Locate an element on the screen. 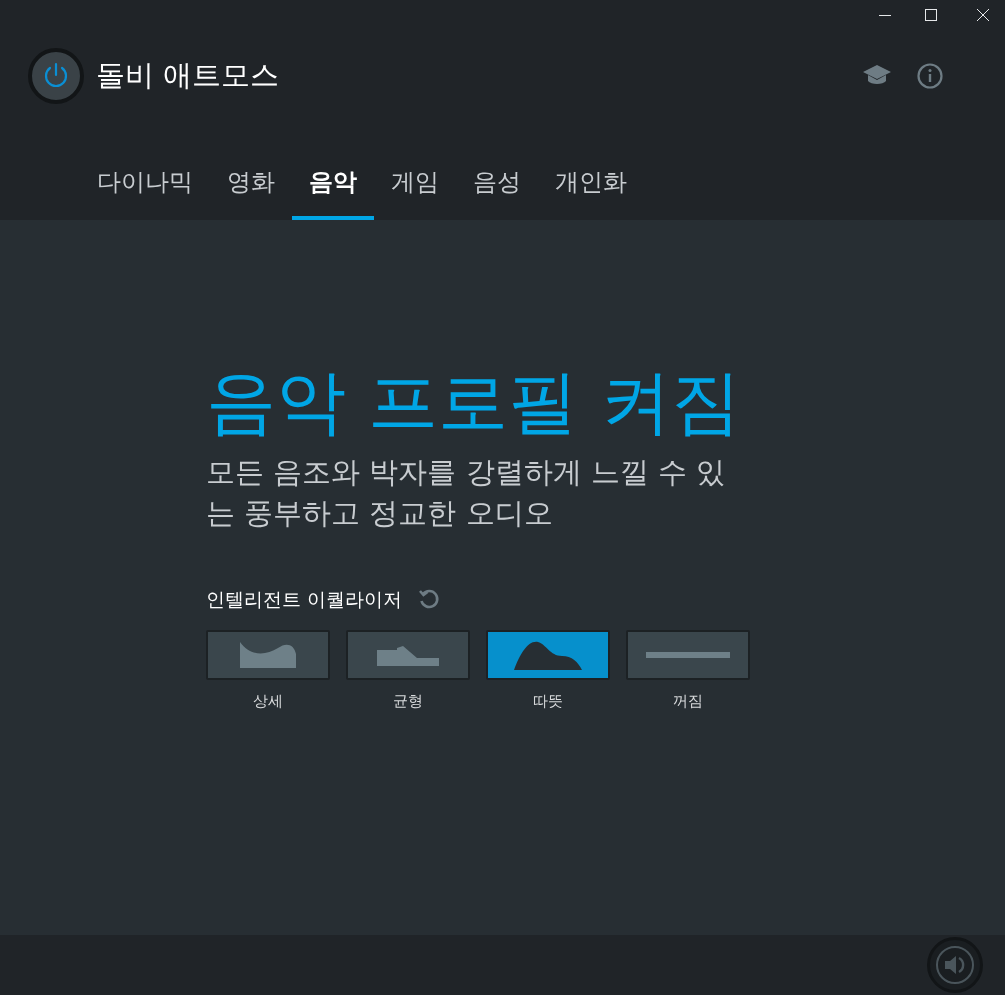  tab: 게임 is located at coordinates (415, 191).